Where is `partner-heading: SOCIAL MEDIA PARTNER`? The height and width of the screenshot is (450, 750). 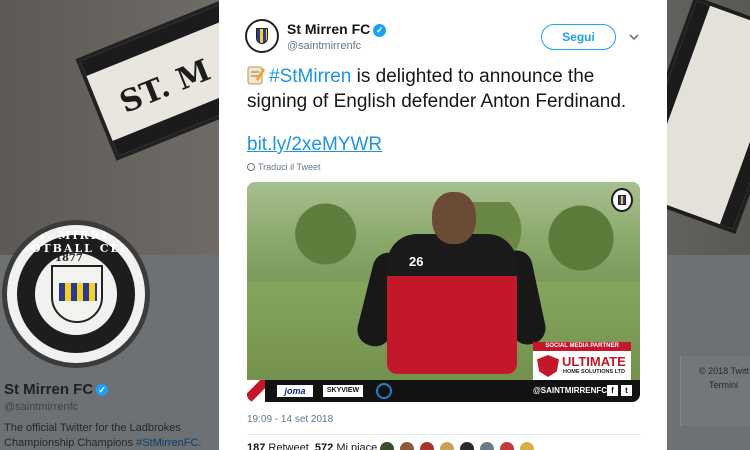 partner-heading: SOCIAL MEDIA PARTNER is located at coordinates (582, 346).